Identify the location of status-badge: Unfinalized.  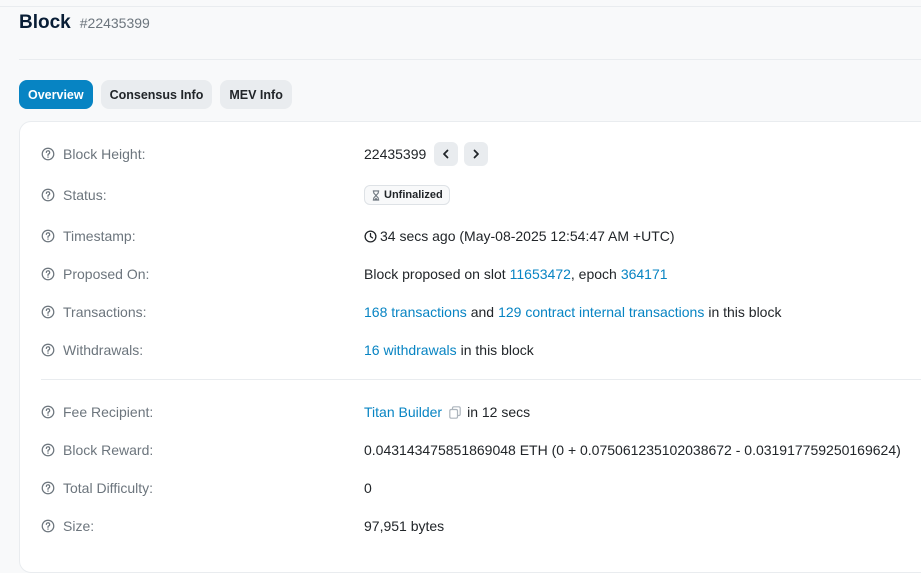
(407, 195).